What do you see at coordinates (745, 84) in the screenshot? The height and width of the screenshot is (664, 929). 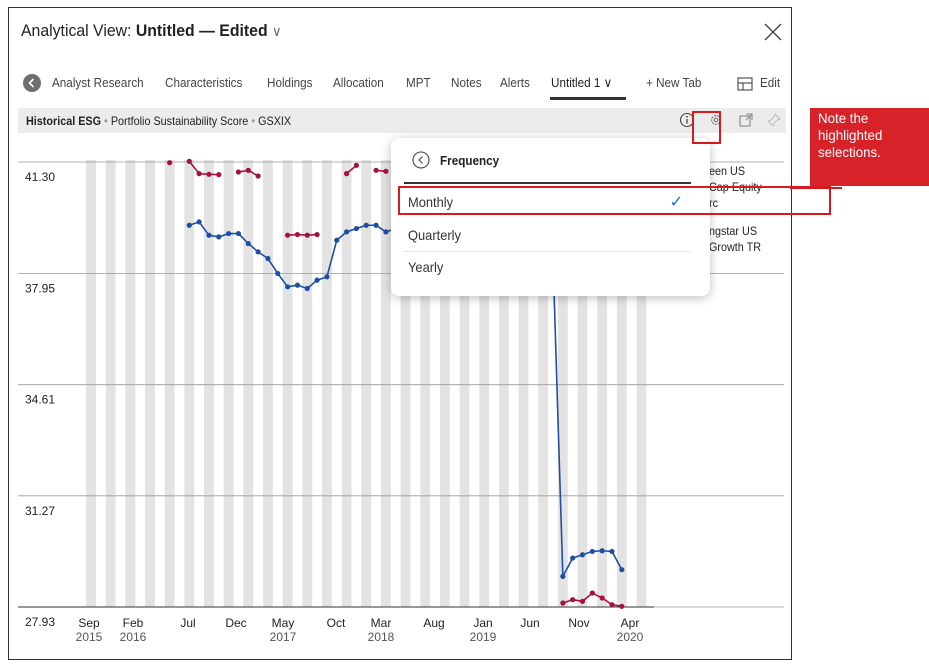 I see `edit-layout-icon` at bounding box center [745, 84].